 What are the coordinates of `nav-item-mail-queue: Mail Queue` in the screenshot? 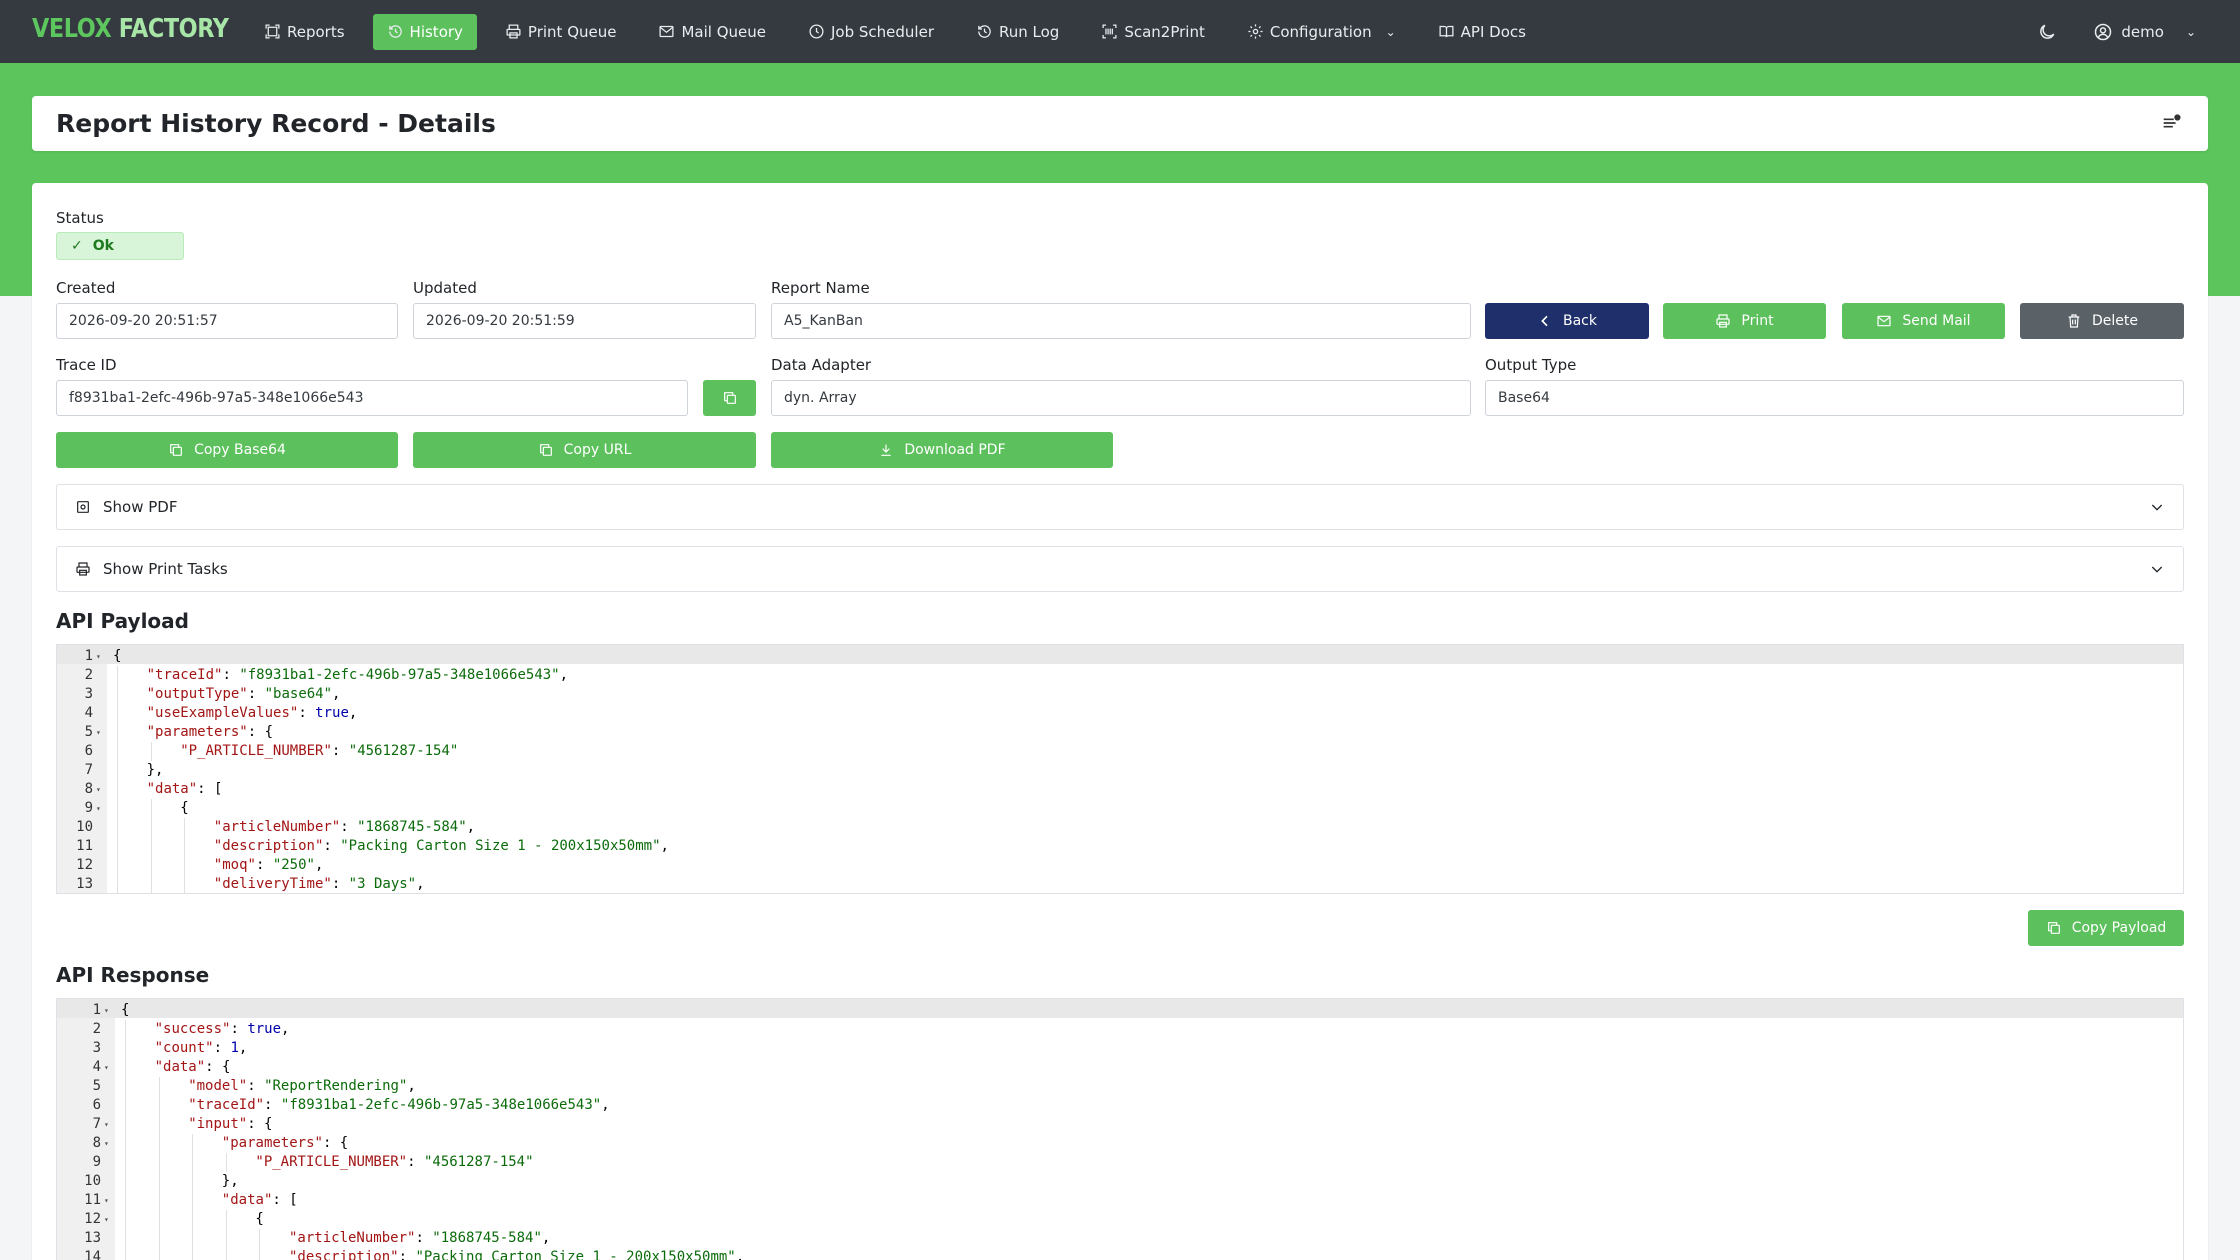 It's located at (712, 32).